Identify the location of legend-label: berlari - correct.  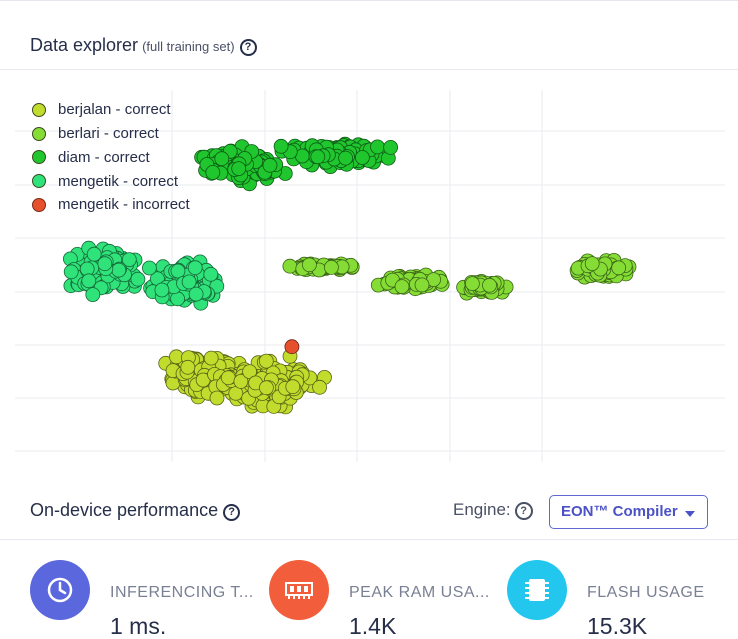
(108, 134).